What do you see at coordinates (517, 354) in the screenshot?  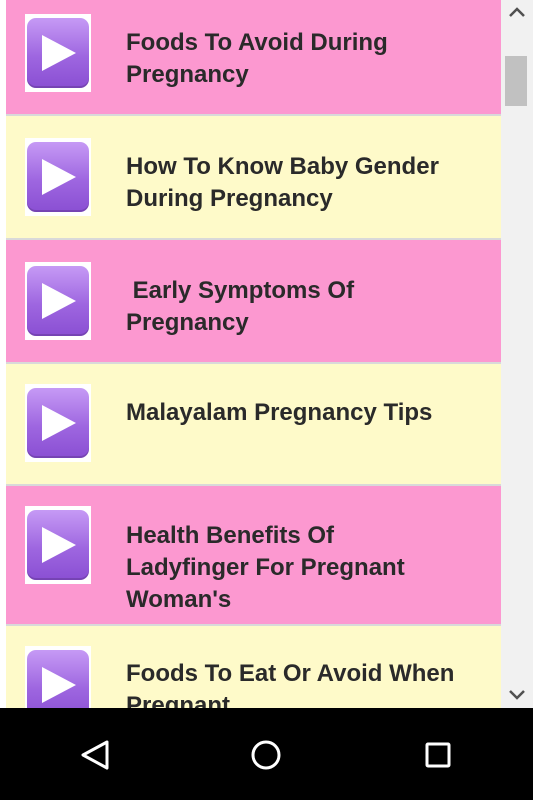 I see `scrollbar` at bounding box center [517, 354].